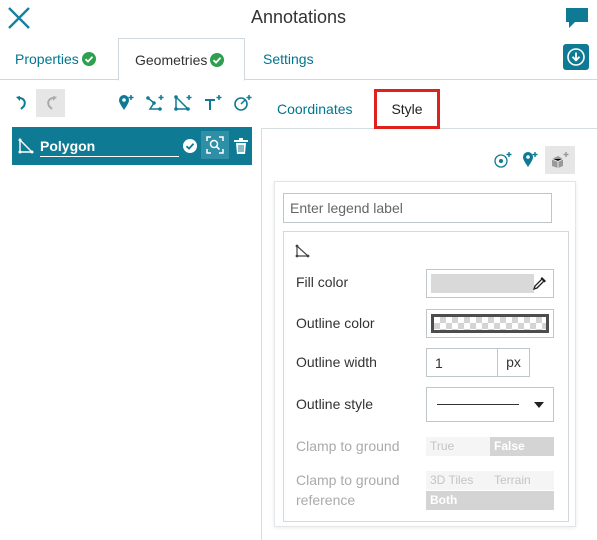 Image resolution: width=597 pixels, height=540 pixels. Describe the element at coordinates (261, 334) in the screenshot. I see `panel-divider` at that location.